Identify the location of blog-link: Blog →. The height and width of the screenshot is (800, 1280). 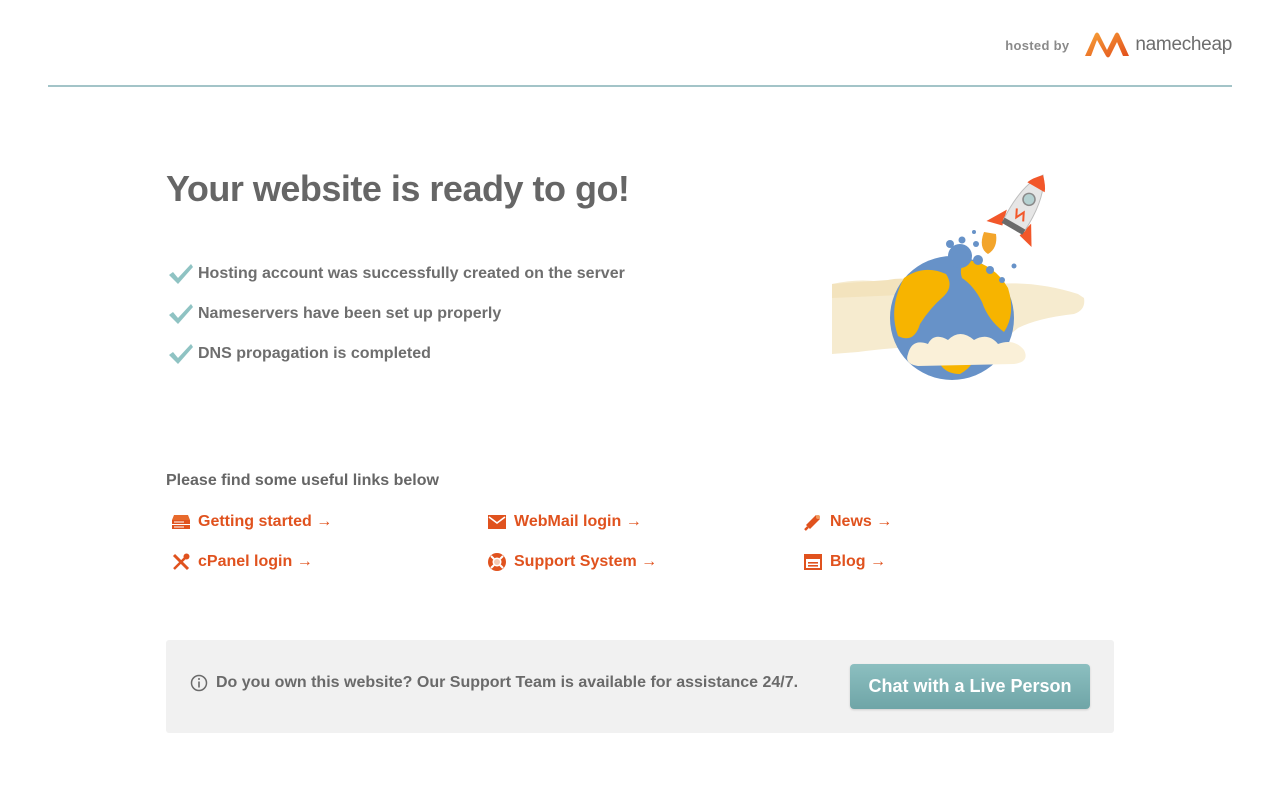
(844, 562).